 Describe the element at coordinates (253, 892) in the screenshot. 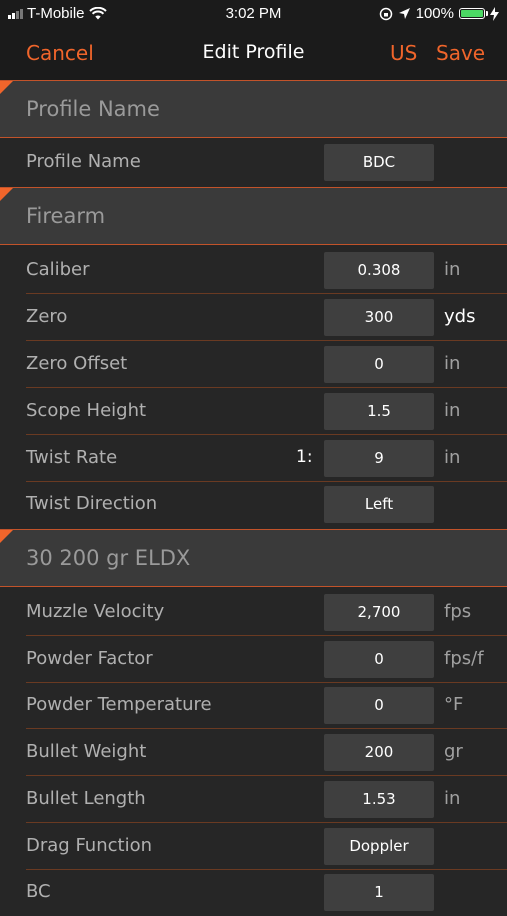

I see `row-bc: BC 1` at that location.